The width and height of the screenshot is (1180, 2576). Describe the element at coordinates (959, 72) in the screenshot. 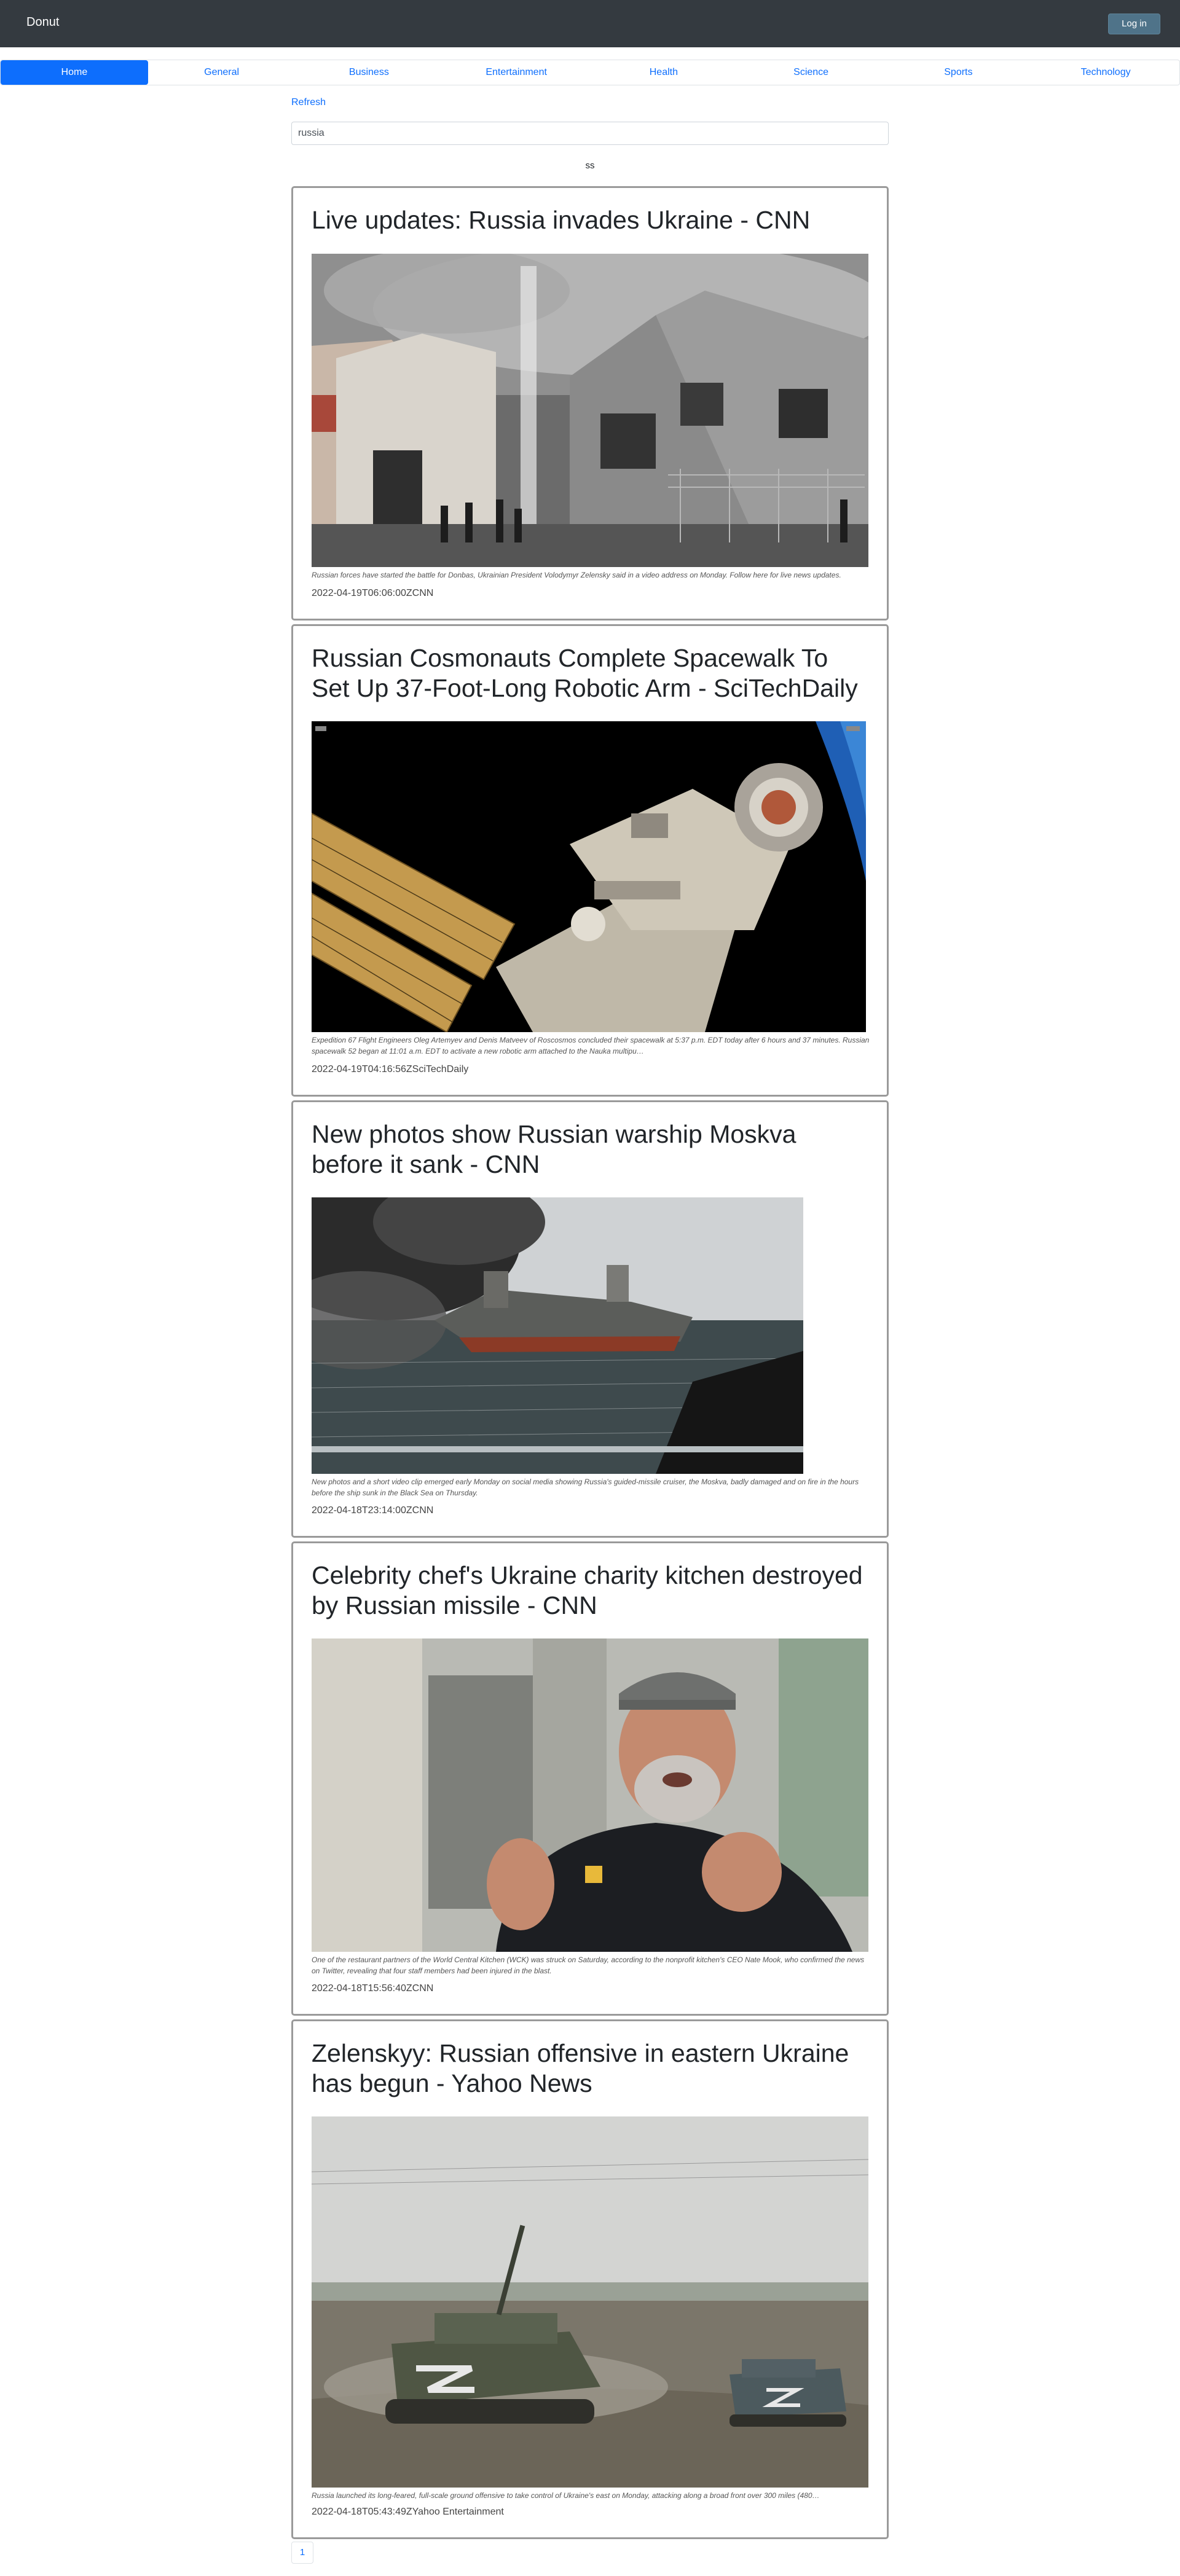

I see `tab-sports: Sports` at that location.